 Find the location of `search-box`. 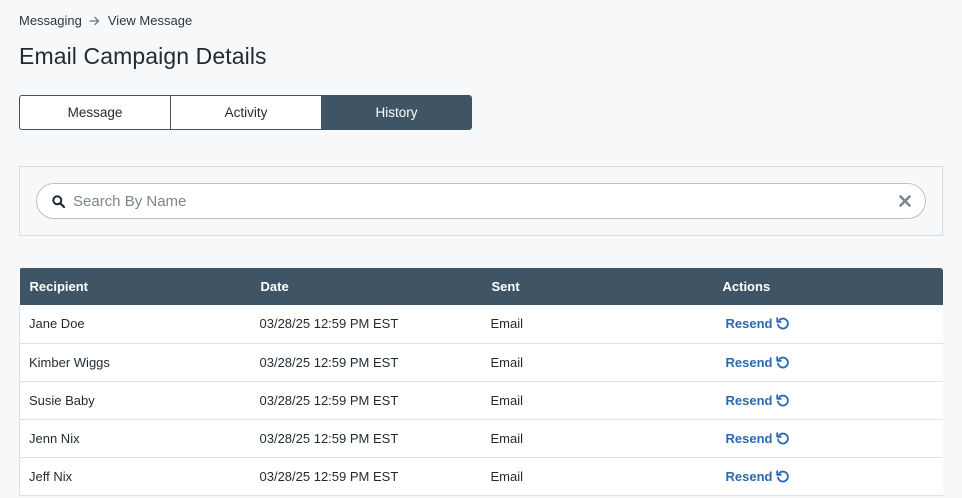

search-box is located at coordinates (481, 201).